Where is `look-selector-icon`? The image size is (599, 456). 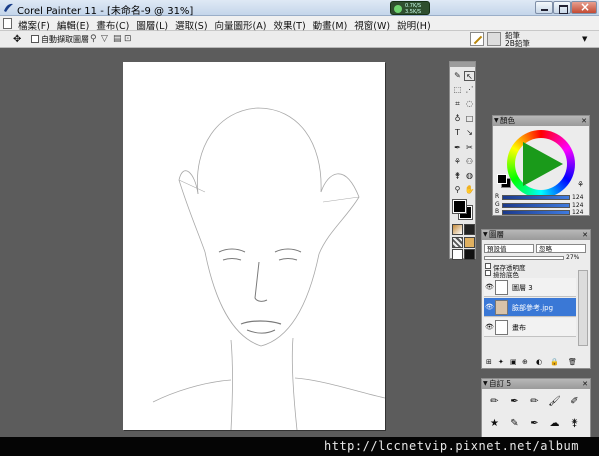 look-selector-icon is located at coordinates (457, 254).